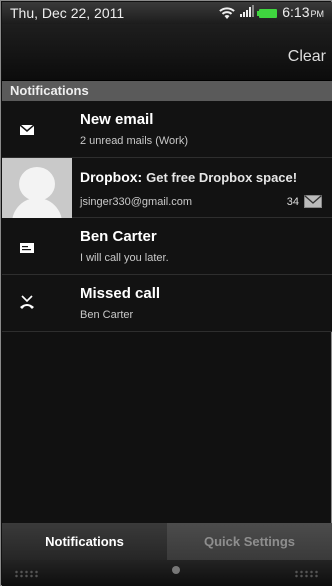  What do you see at coordinates (124, 258) in the screenshot?
I see `notification-subtitle: I will call you later.` at bounding box center [124, 258].